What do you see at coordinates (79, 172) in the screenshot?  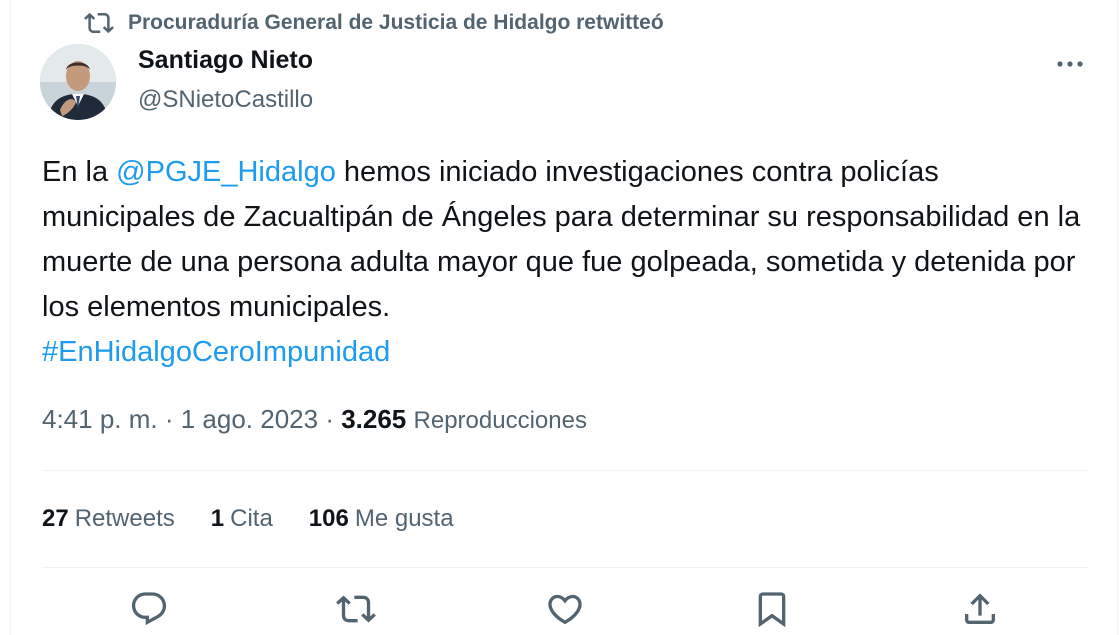 I see `tweet-text-before: En la` at bounding box center [79, 172].